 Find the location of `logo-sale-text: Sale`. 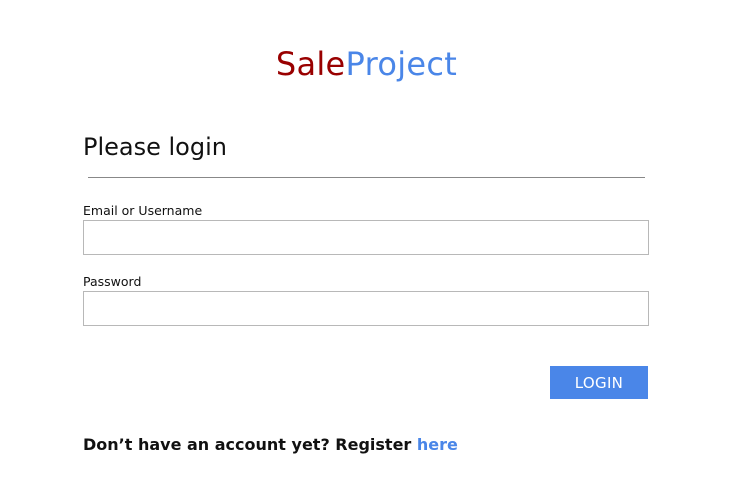

logo-sale-text: Sale is located at coordinates (310, 64).